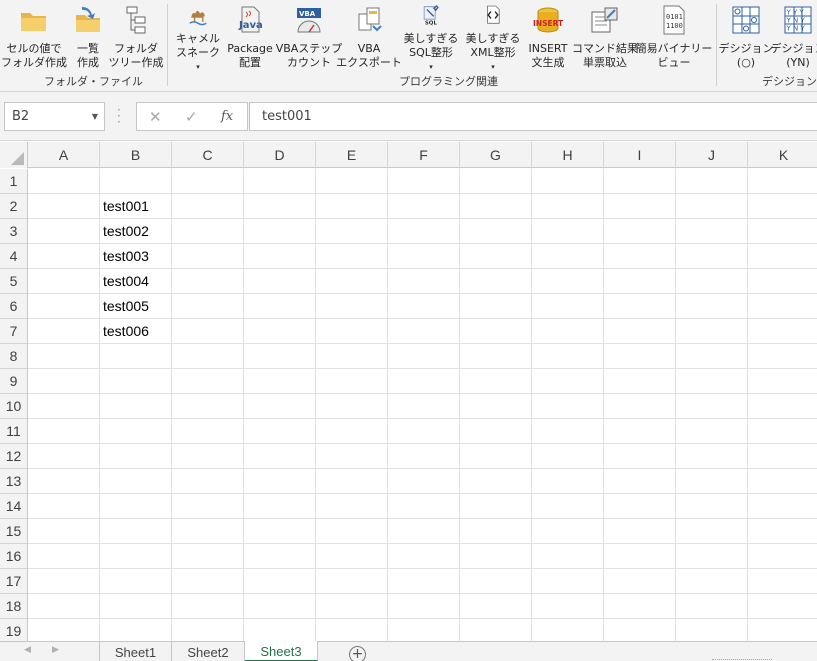 The image size is (817, 661). What do you see at coordinates (135, 306) in the screenshot?
I see `cell-b6: test005` at bounding box center [135, 306].